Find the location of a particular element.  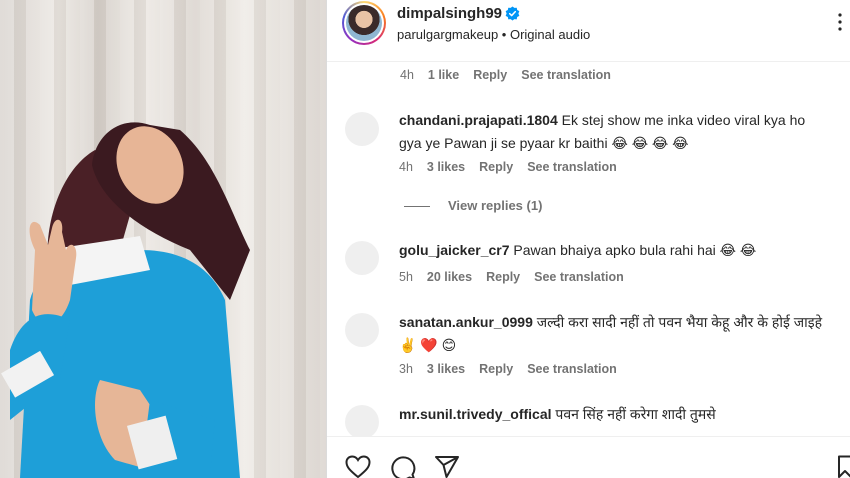

comment-meta: 4h 3 likes Reply See translation is located at coordinates (515, 167).